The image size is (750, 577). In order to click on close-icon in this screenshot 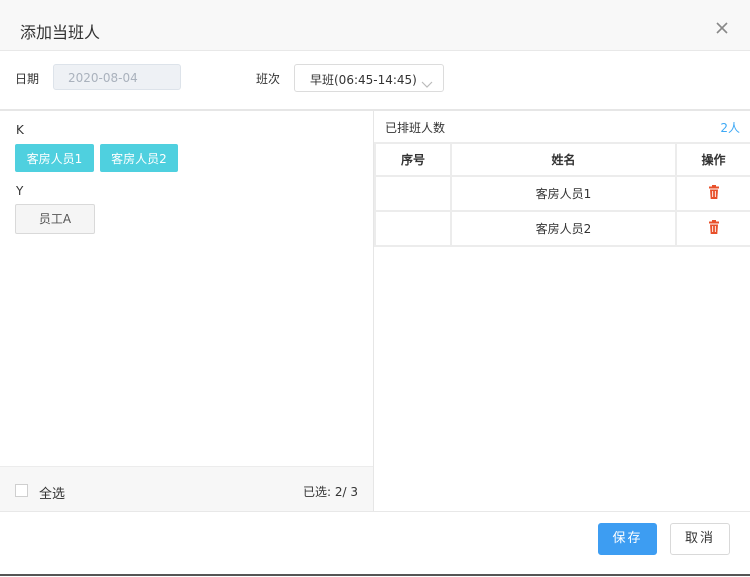, I will do `click(722, 28)`.